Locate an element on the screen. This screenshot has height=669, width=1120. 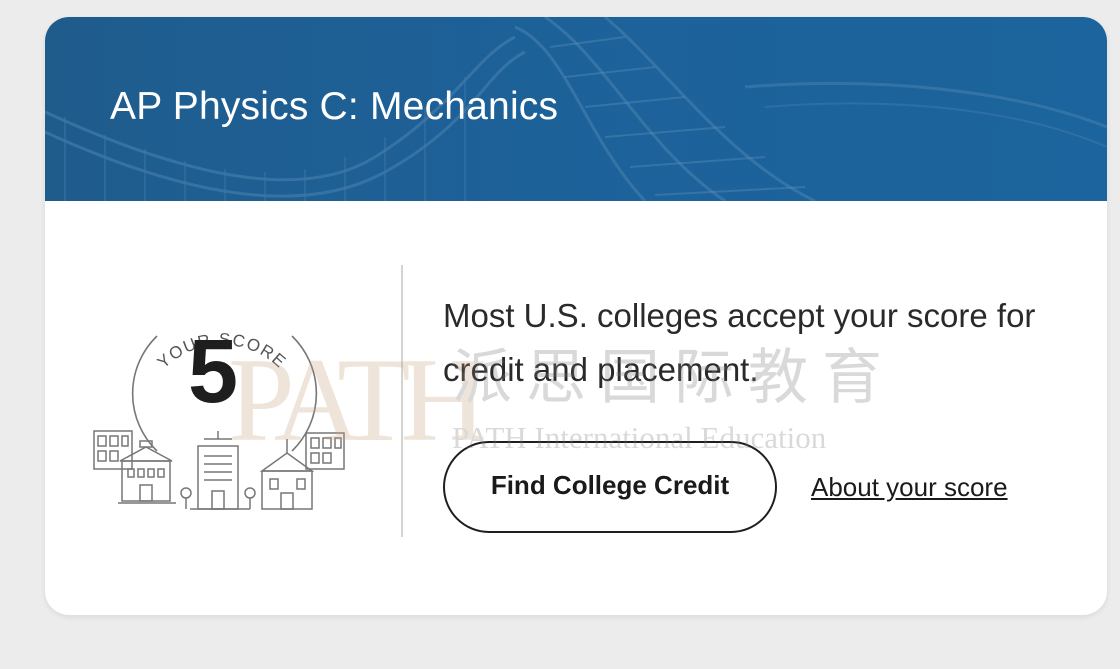
vertical-divider is located at coordinates (402, 401).